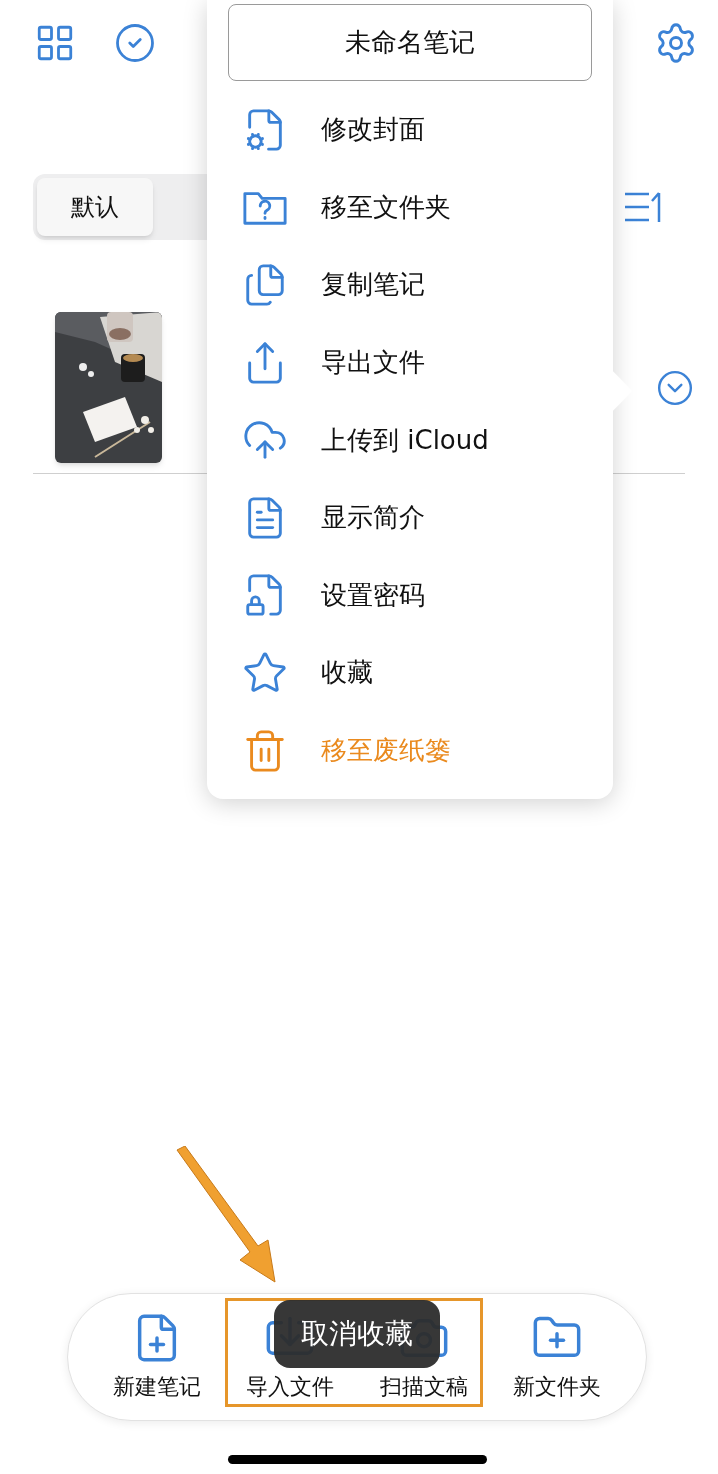 The width and height of the screenshot is (718, 1474). I want to click on menu-item: 显示简介, so click(410, 517).